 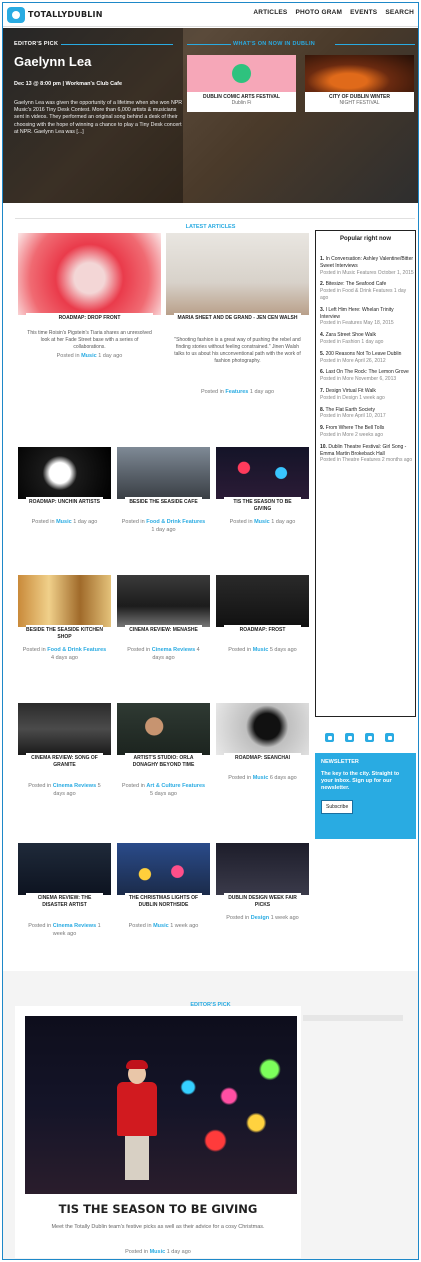 What do you see at coordinates (274, 44) in the screenshot?
I see `whats-on-label: WHAT'S ON NOW IN DUBLIN` at bounding box center [274, 44].